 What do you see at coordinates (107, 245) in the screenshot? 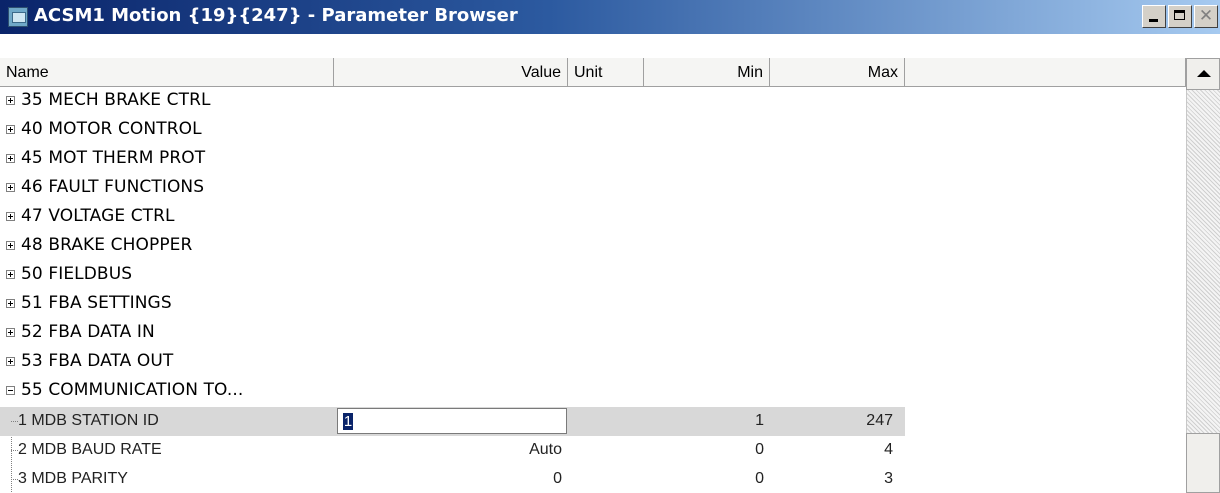
I see `tree-group-label: 48 BRAKE CHOPPER` at bounding box center [107, 245].